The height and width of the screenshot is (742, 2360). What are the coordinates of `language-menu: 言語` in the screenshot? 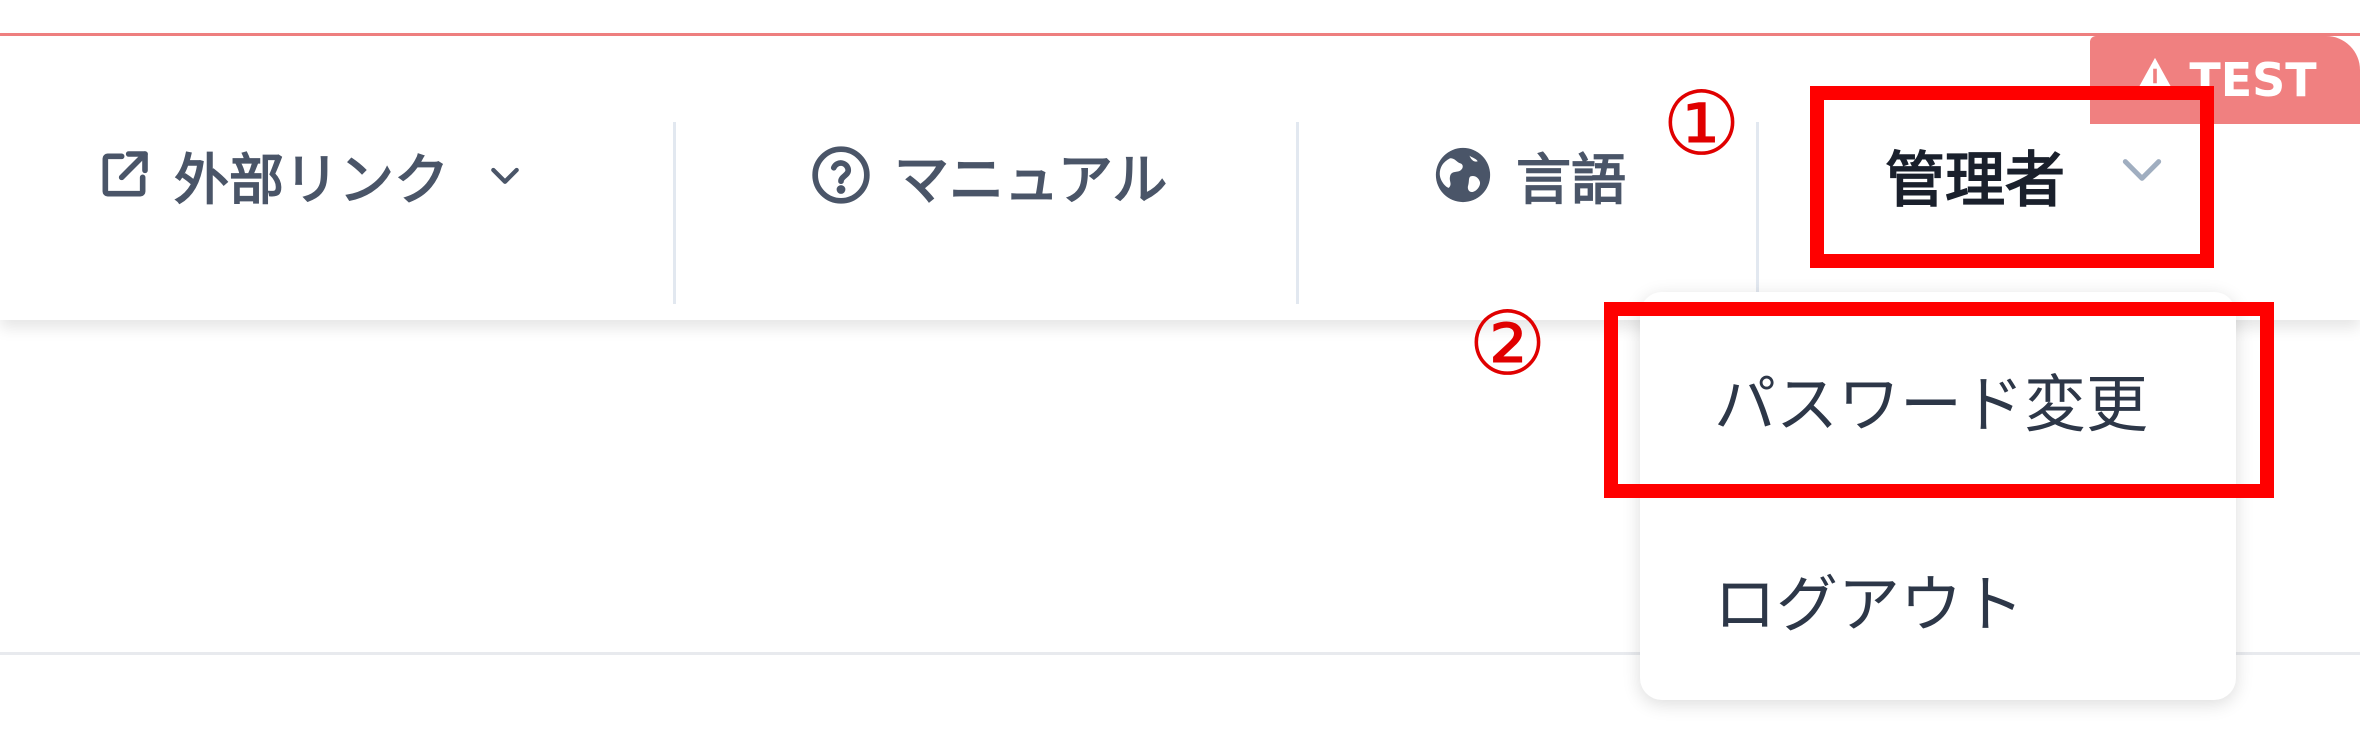 It's located at (1529, 175).